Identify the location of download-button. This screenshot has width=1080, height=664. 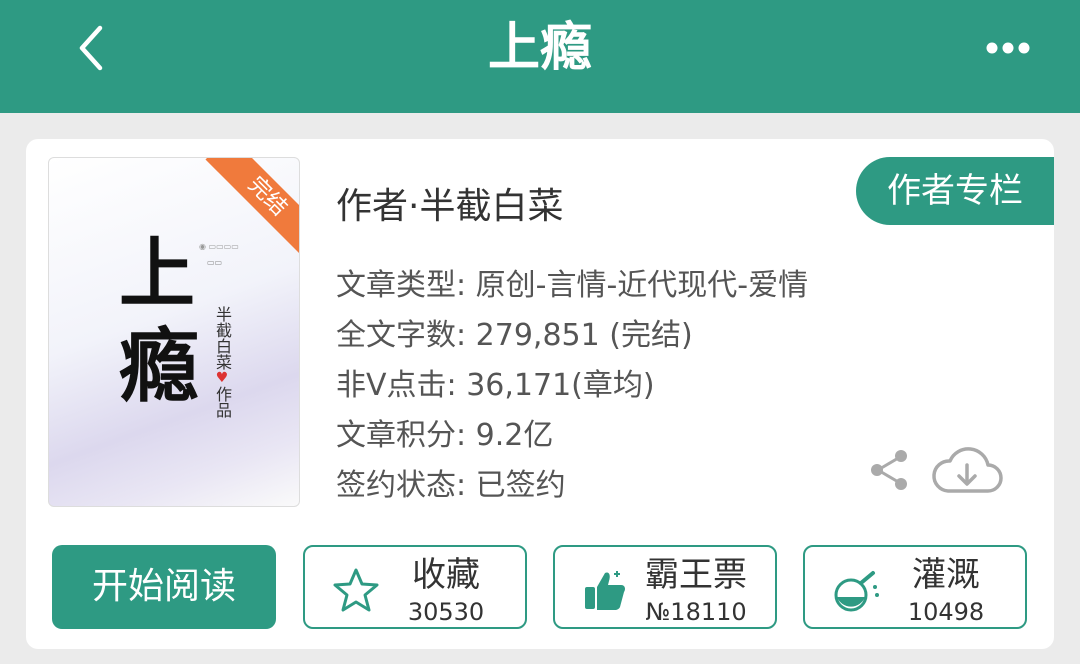
(967, 471).